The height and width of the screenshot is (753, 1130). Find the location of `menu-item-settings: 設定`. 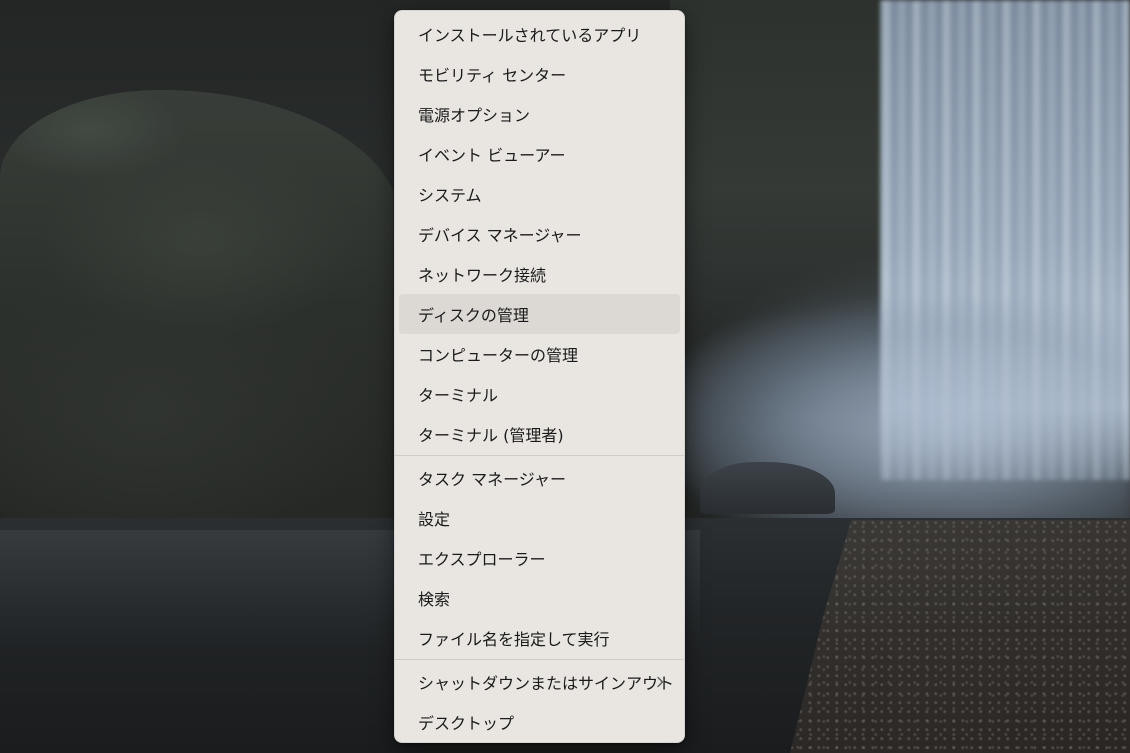

menu-item-settings: 設定 is located at coordinates (539, 518).